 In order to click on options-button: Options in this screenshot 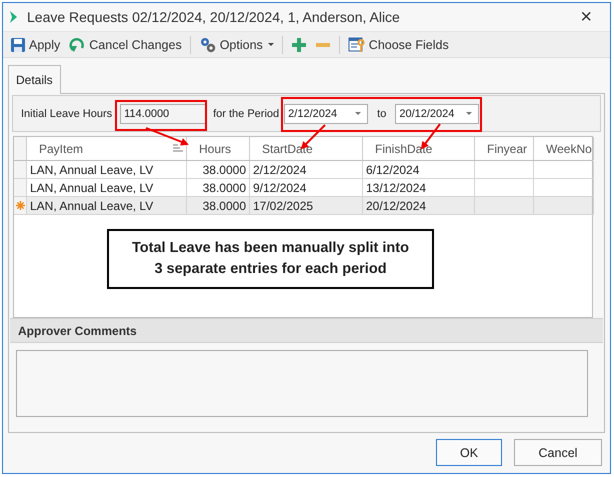, I will do `click(236, 45)`.